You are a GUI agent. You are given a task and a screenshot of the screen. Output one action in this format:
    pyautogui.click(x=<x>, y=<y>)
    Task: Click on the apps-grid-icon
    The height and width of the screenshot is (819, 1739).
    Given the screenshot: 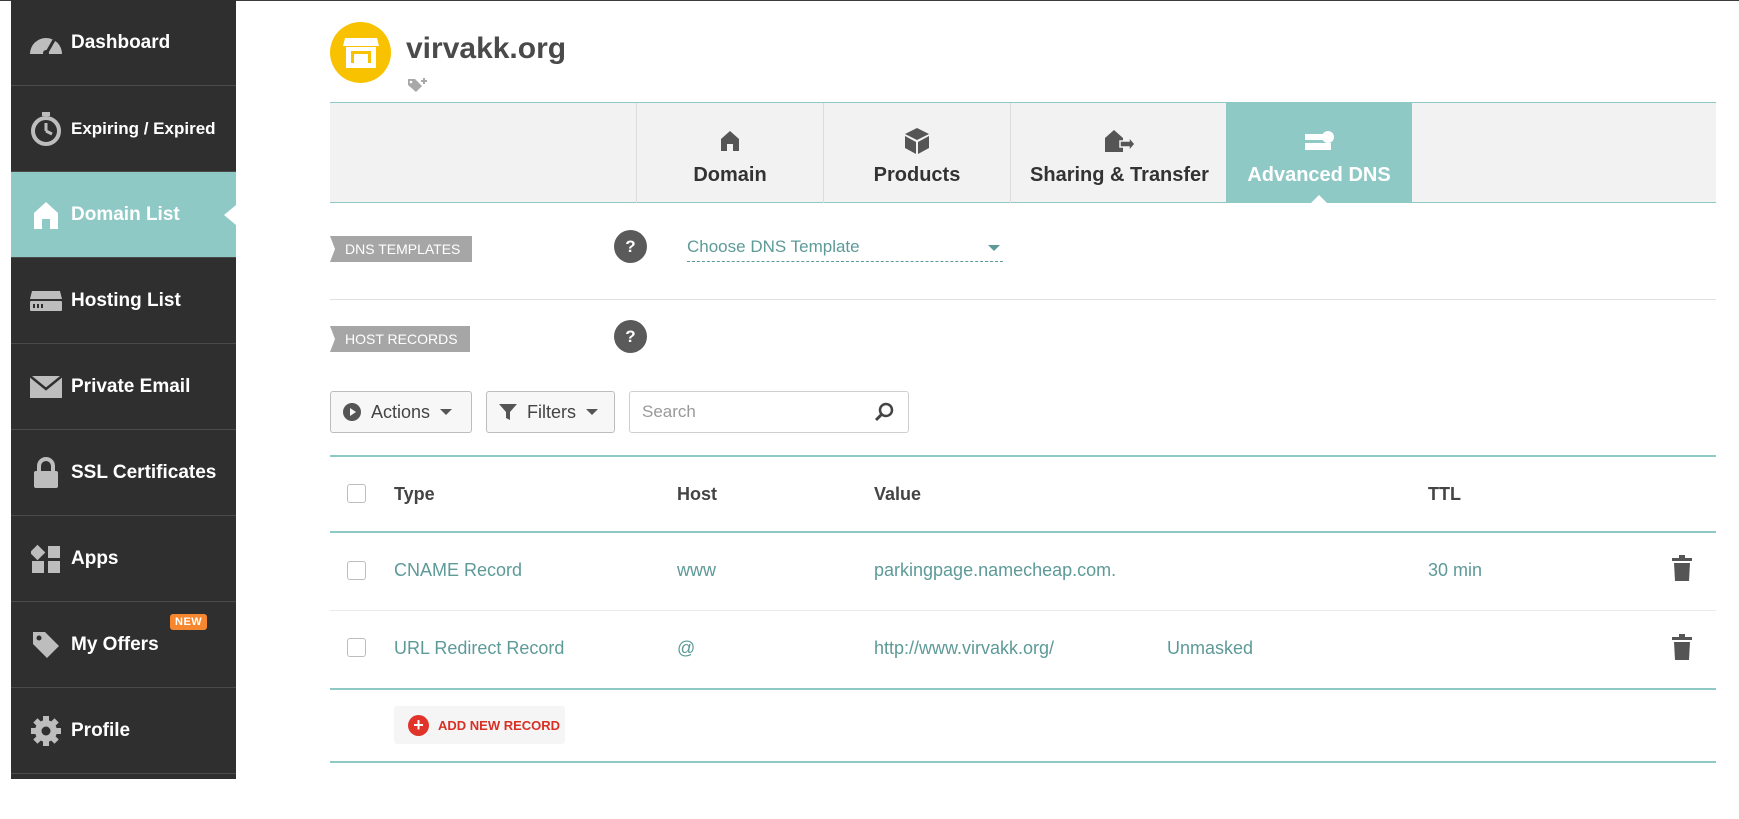 What is the action you would take?
    pyautogui.click(x=46, y=559)
    